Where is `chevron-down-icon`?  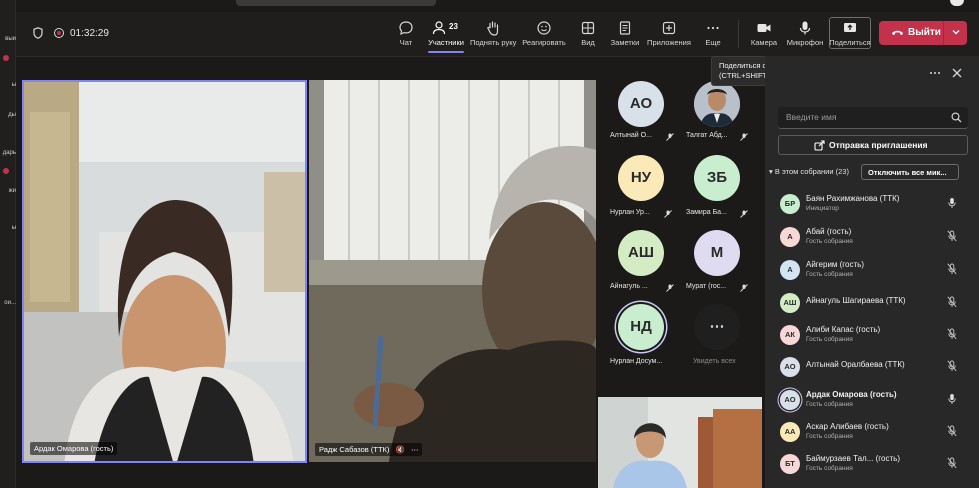
chevron-down-icon is located at coordinates (956, 32).